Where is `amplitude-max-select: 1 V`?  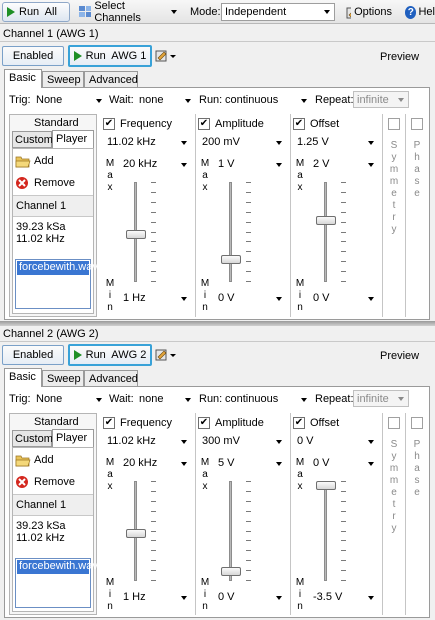
amplitude-max-select: 1 V is located at coordinates (251, 165).